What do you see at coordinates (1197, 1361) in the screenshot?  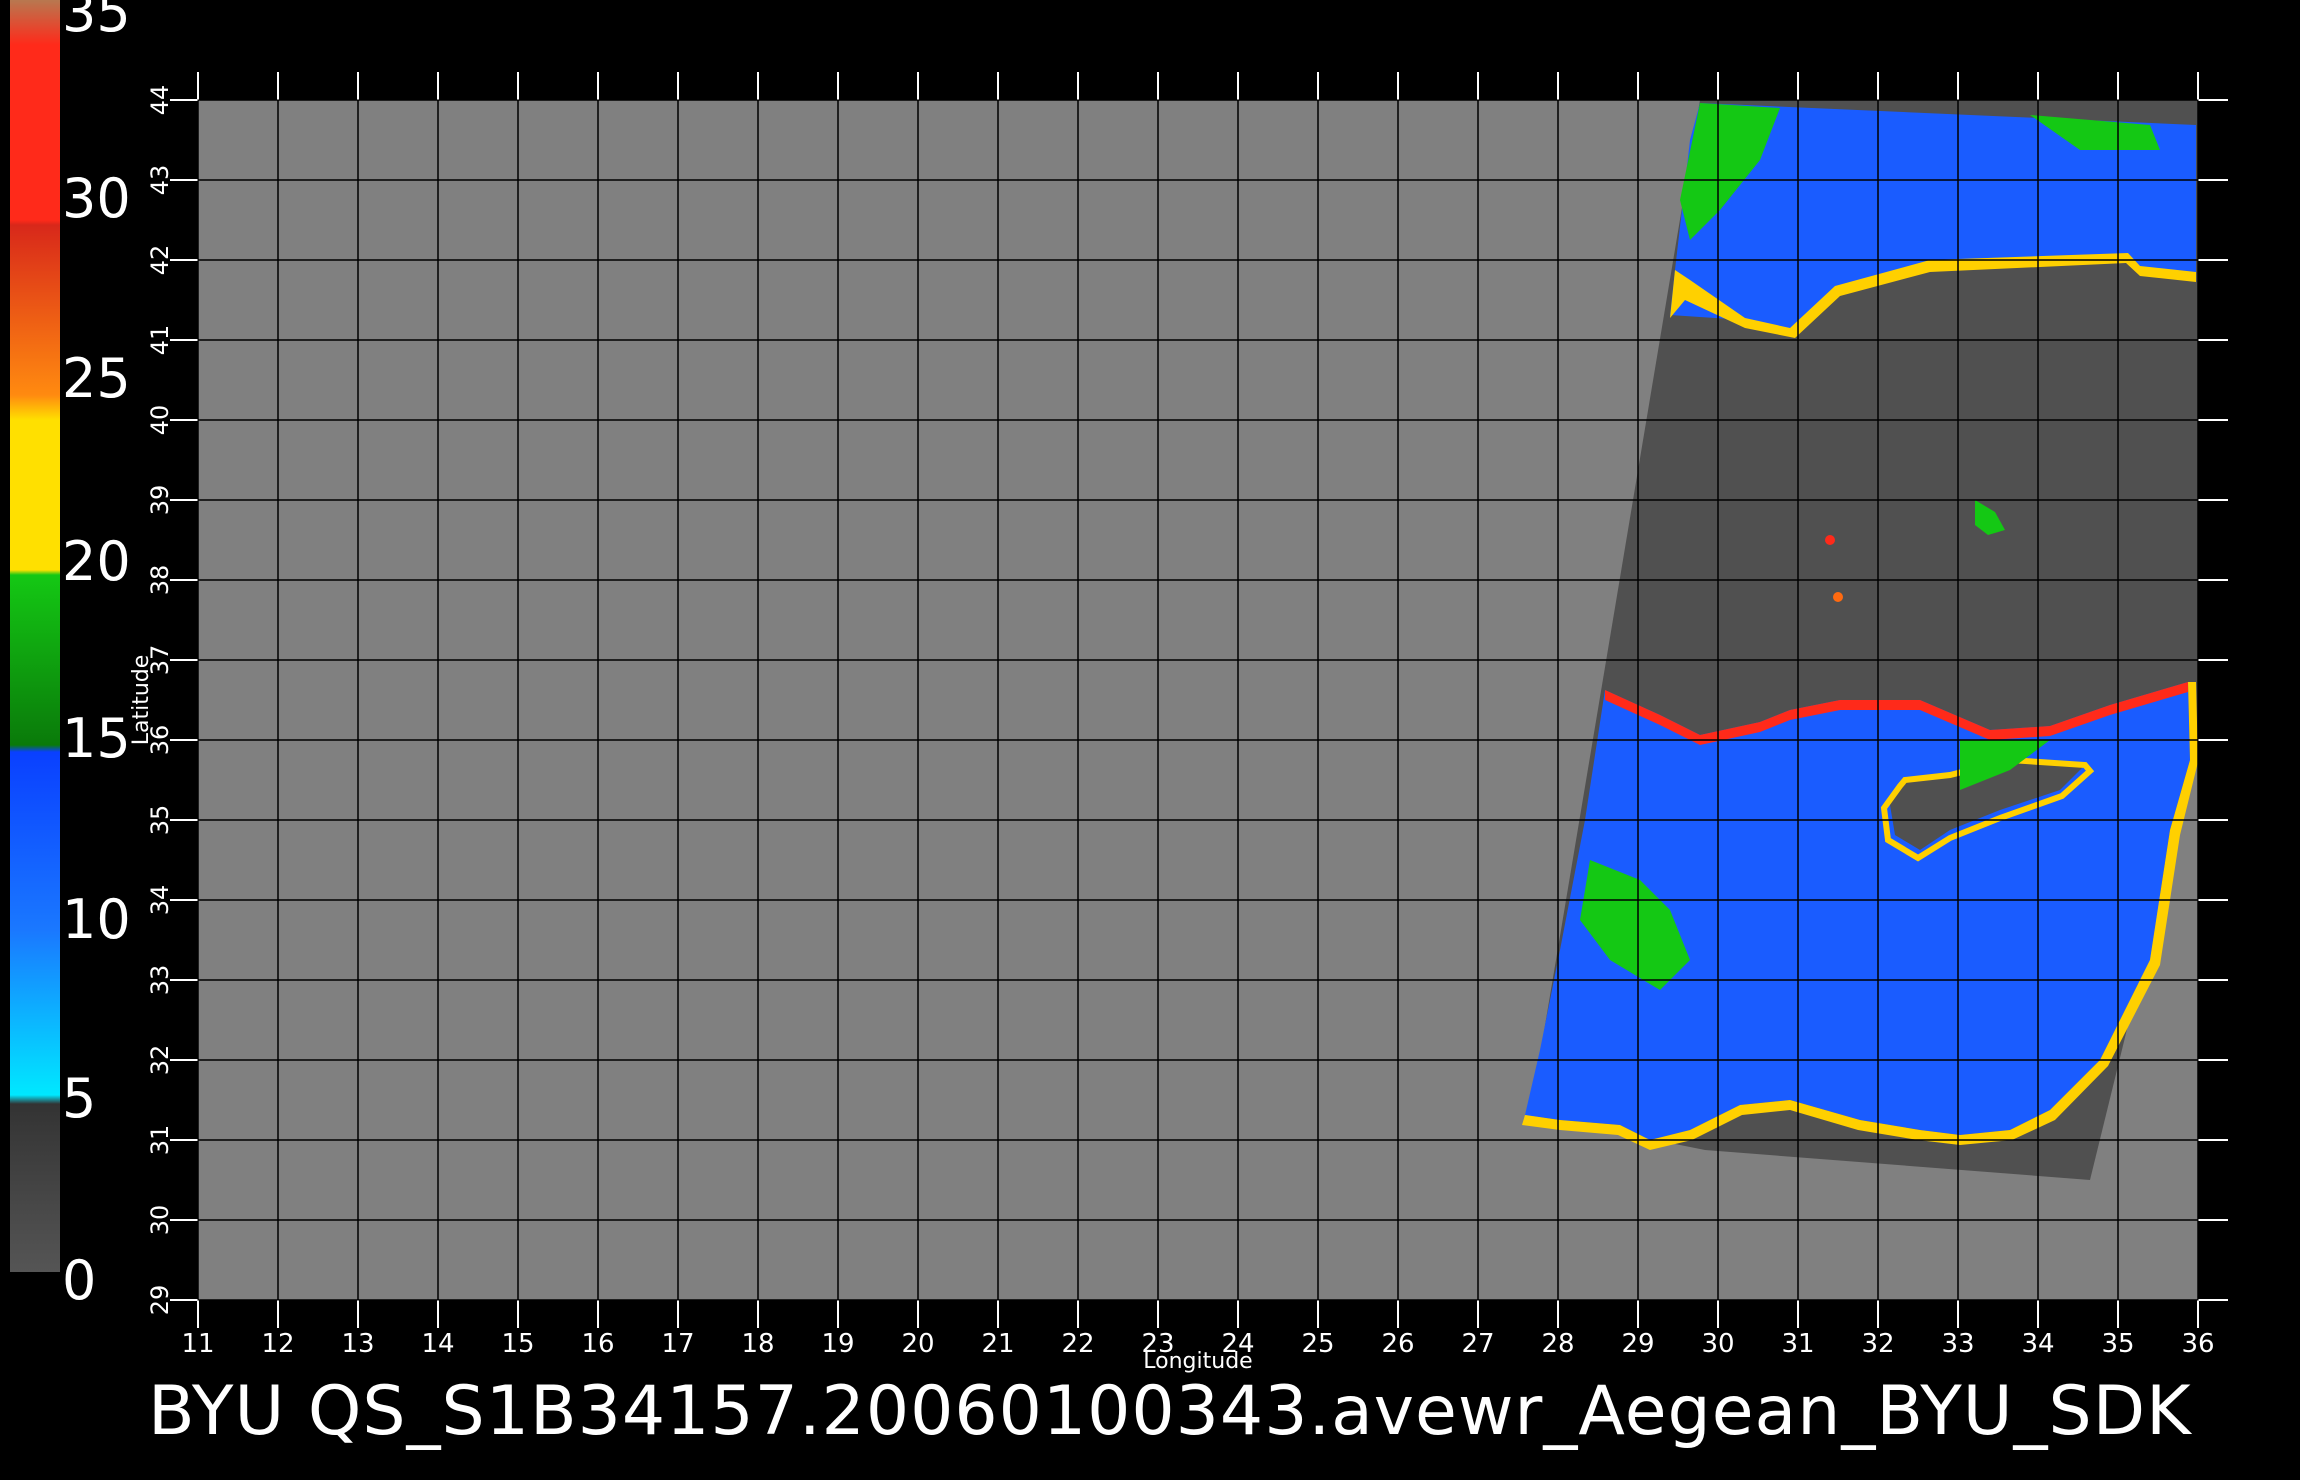 I see `x-axis-label: Longitude` at bounding box center [1197, 1361].